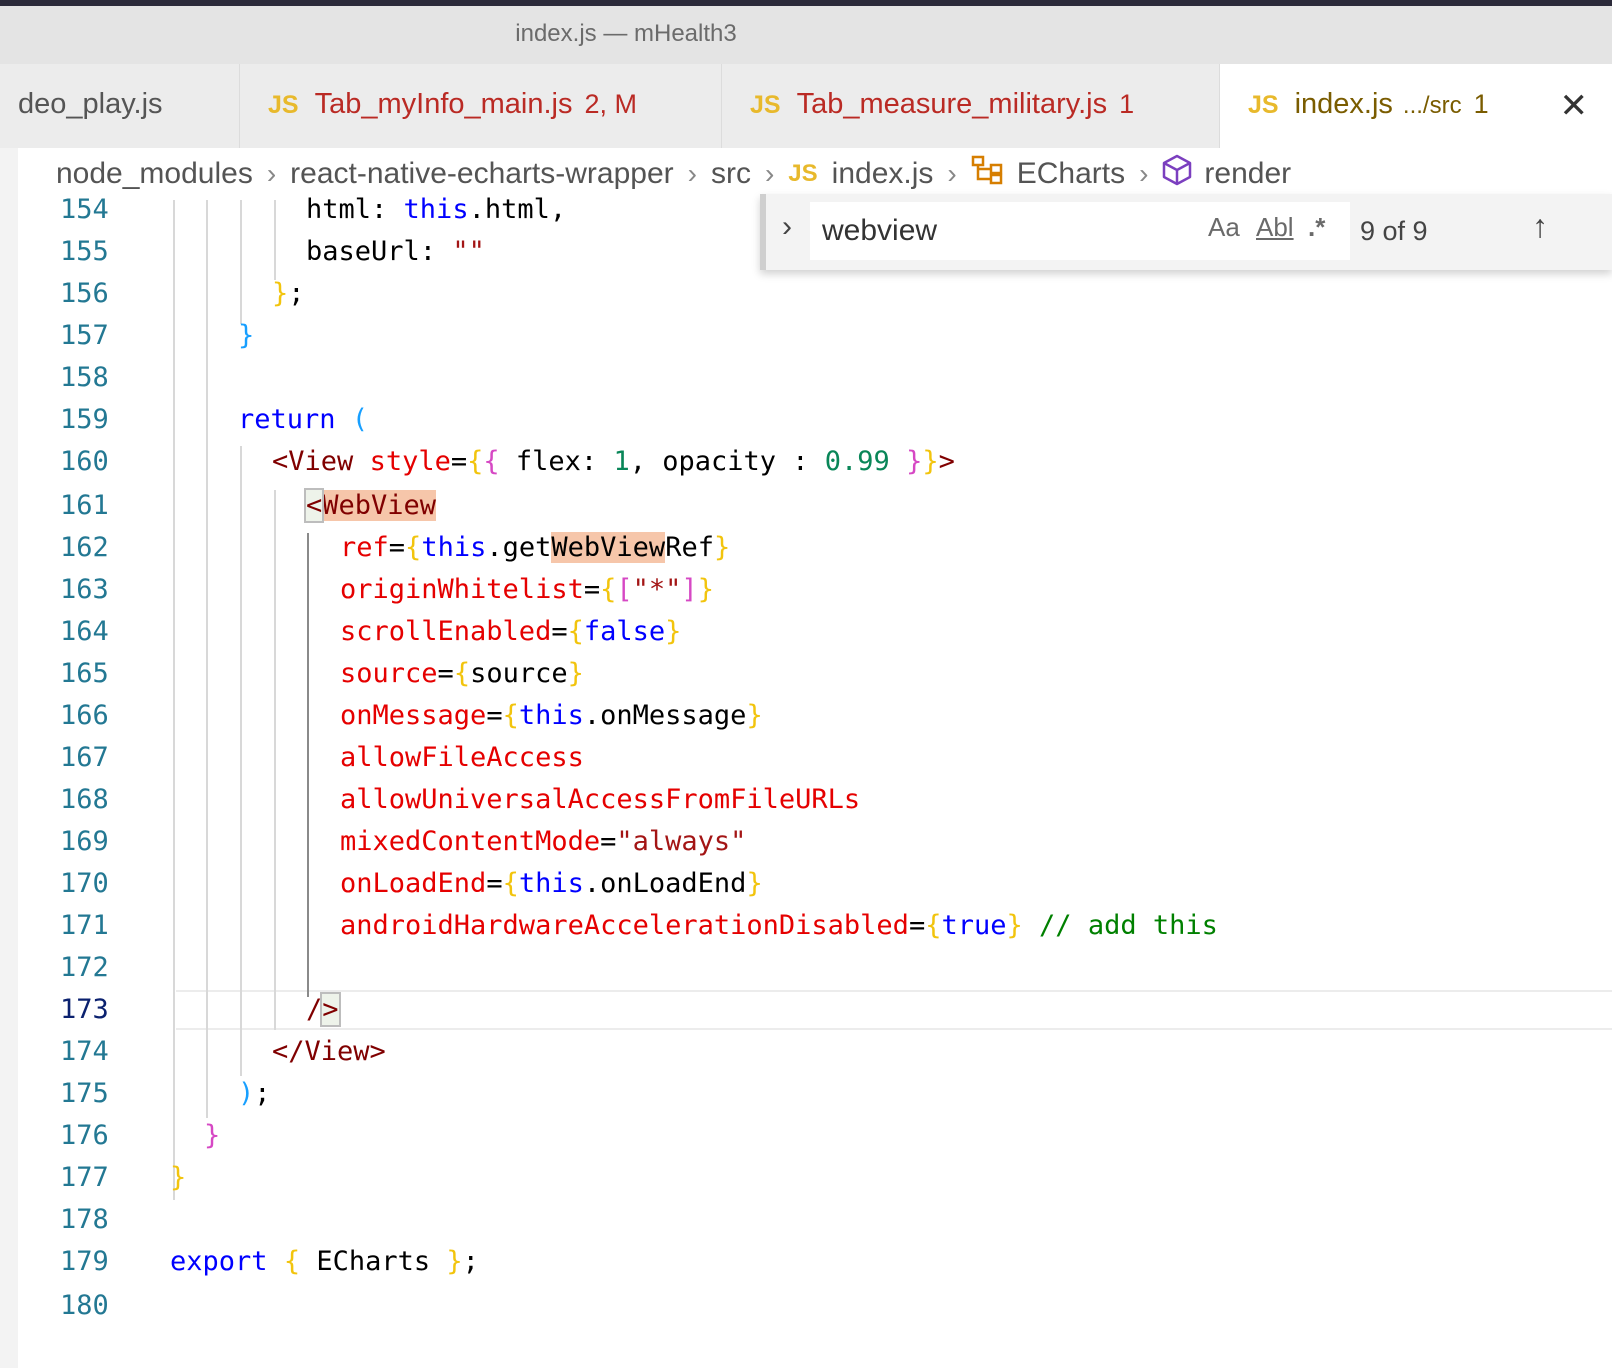 The image size is (1612, 1368). I want to click on code-line-173: />, so click(323, 1009).